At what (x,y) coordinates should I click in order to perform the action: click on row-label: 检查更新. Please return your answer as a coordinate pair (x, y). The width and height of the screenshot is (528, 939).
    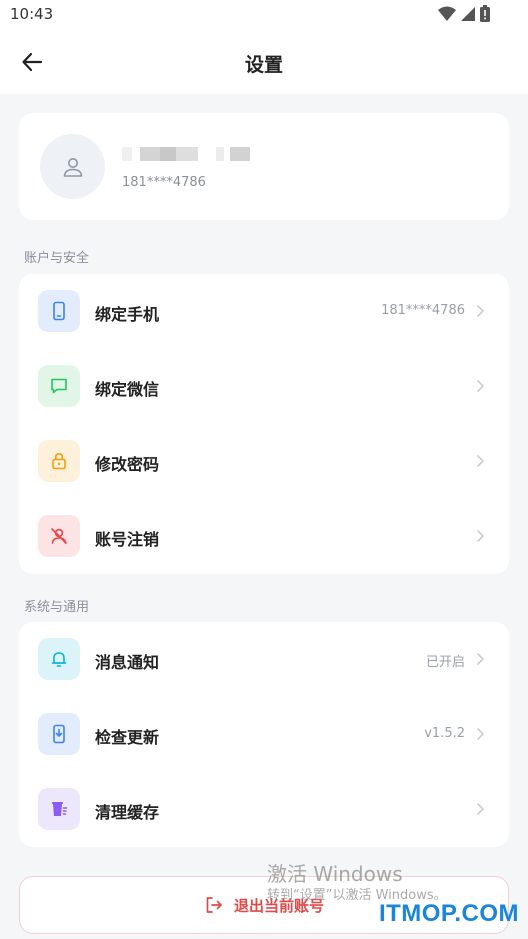
    Looking at the image, I should click on (127, 737).